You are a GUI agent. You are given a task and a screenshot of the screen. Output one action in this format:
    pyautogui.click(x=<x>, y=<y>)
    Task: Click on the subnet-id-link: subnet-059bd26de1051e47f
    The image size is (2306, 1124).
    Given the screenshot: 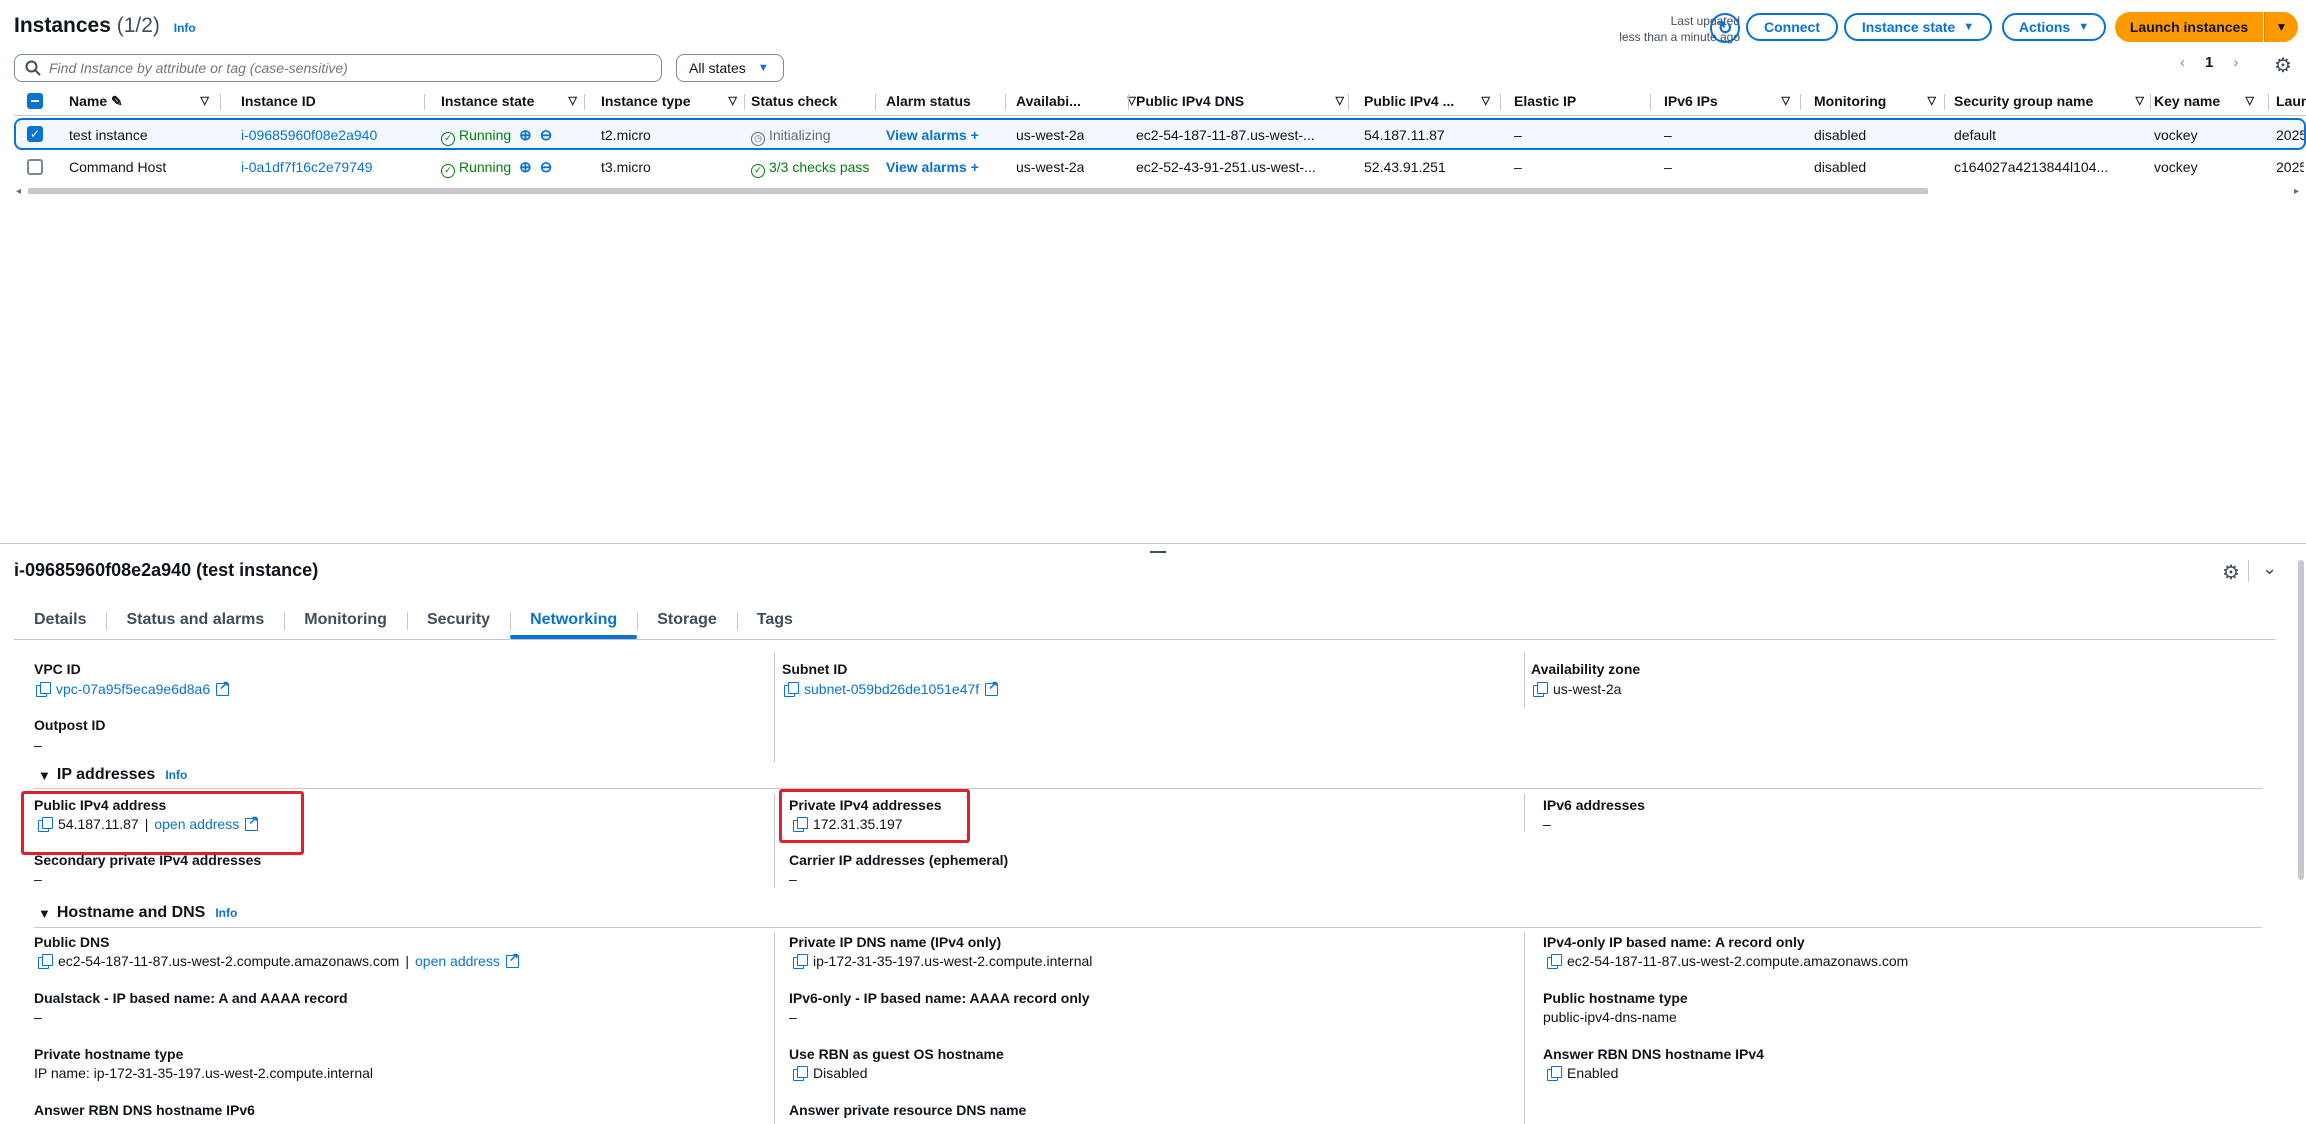 What is the action you would take?
    pyautogui.click(x=891, y=689)
    